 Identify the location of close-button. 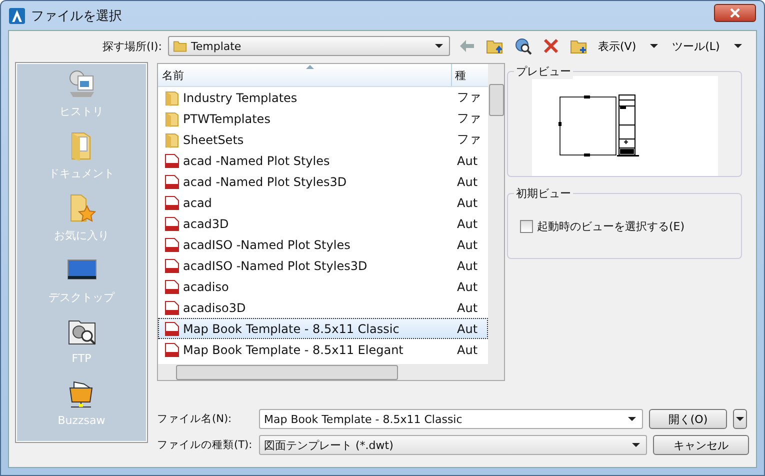
(735, 13).